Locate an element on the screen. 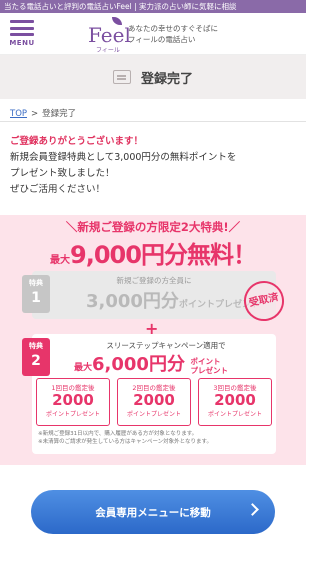 The image size is (320, 583). perk-1-card: 特典 1 新規ご登録の方全員に 3,000円分ポイントプレゼント 受取済 is located at coordinates (155, 298).